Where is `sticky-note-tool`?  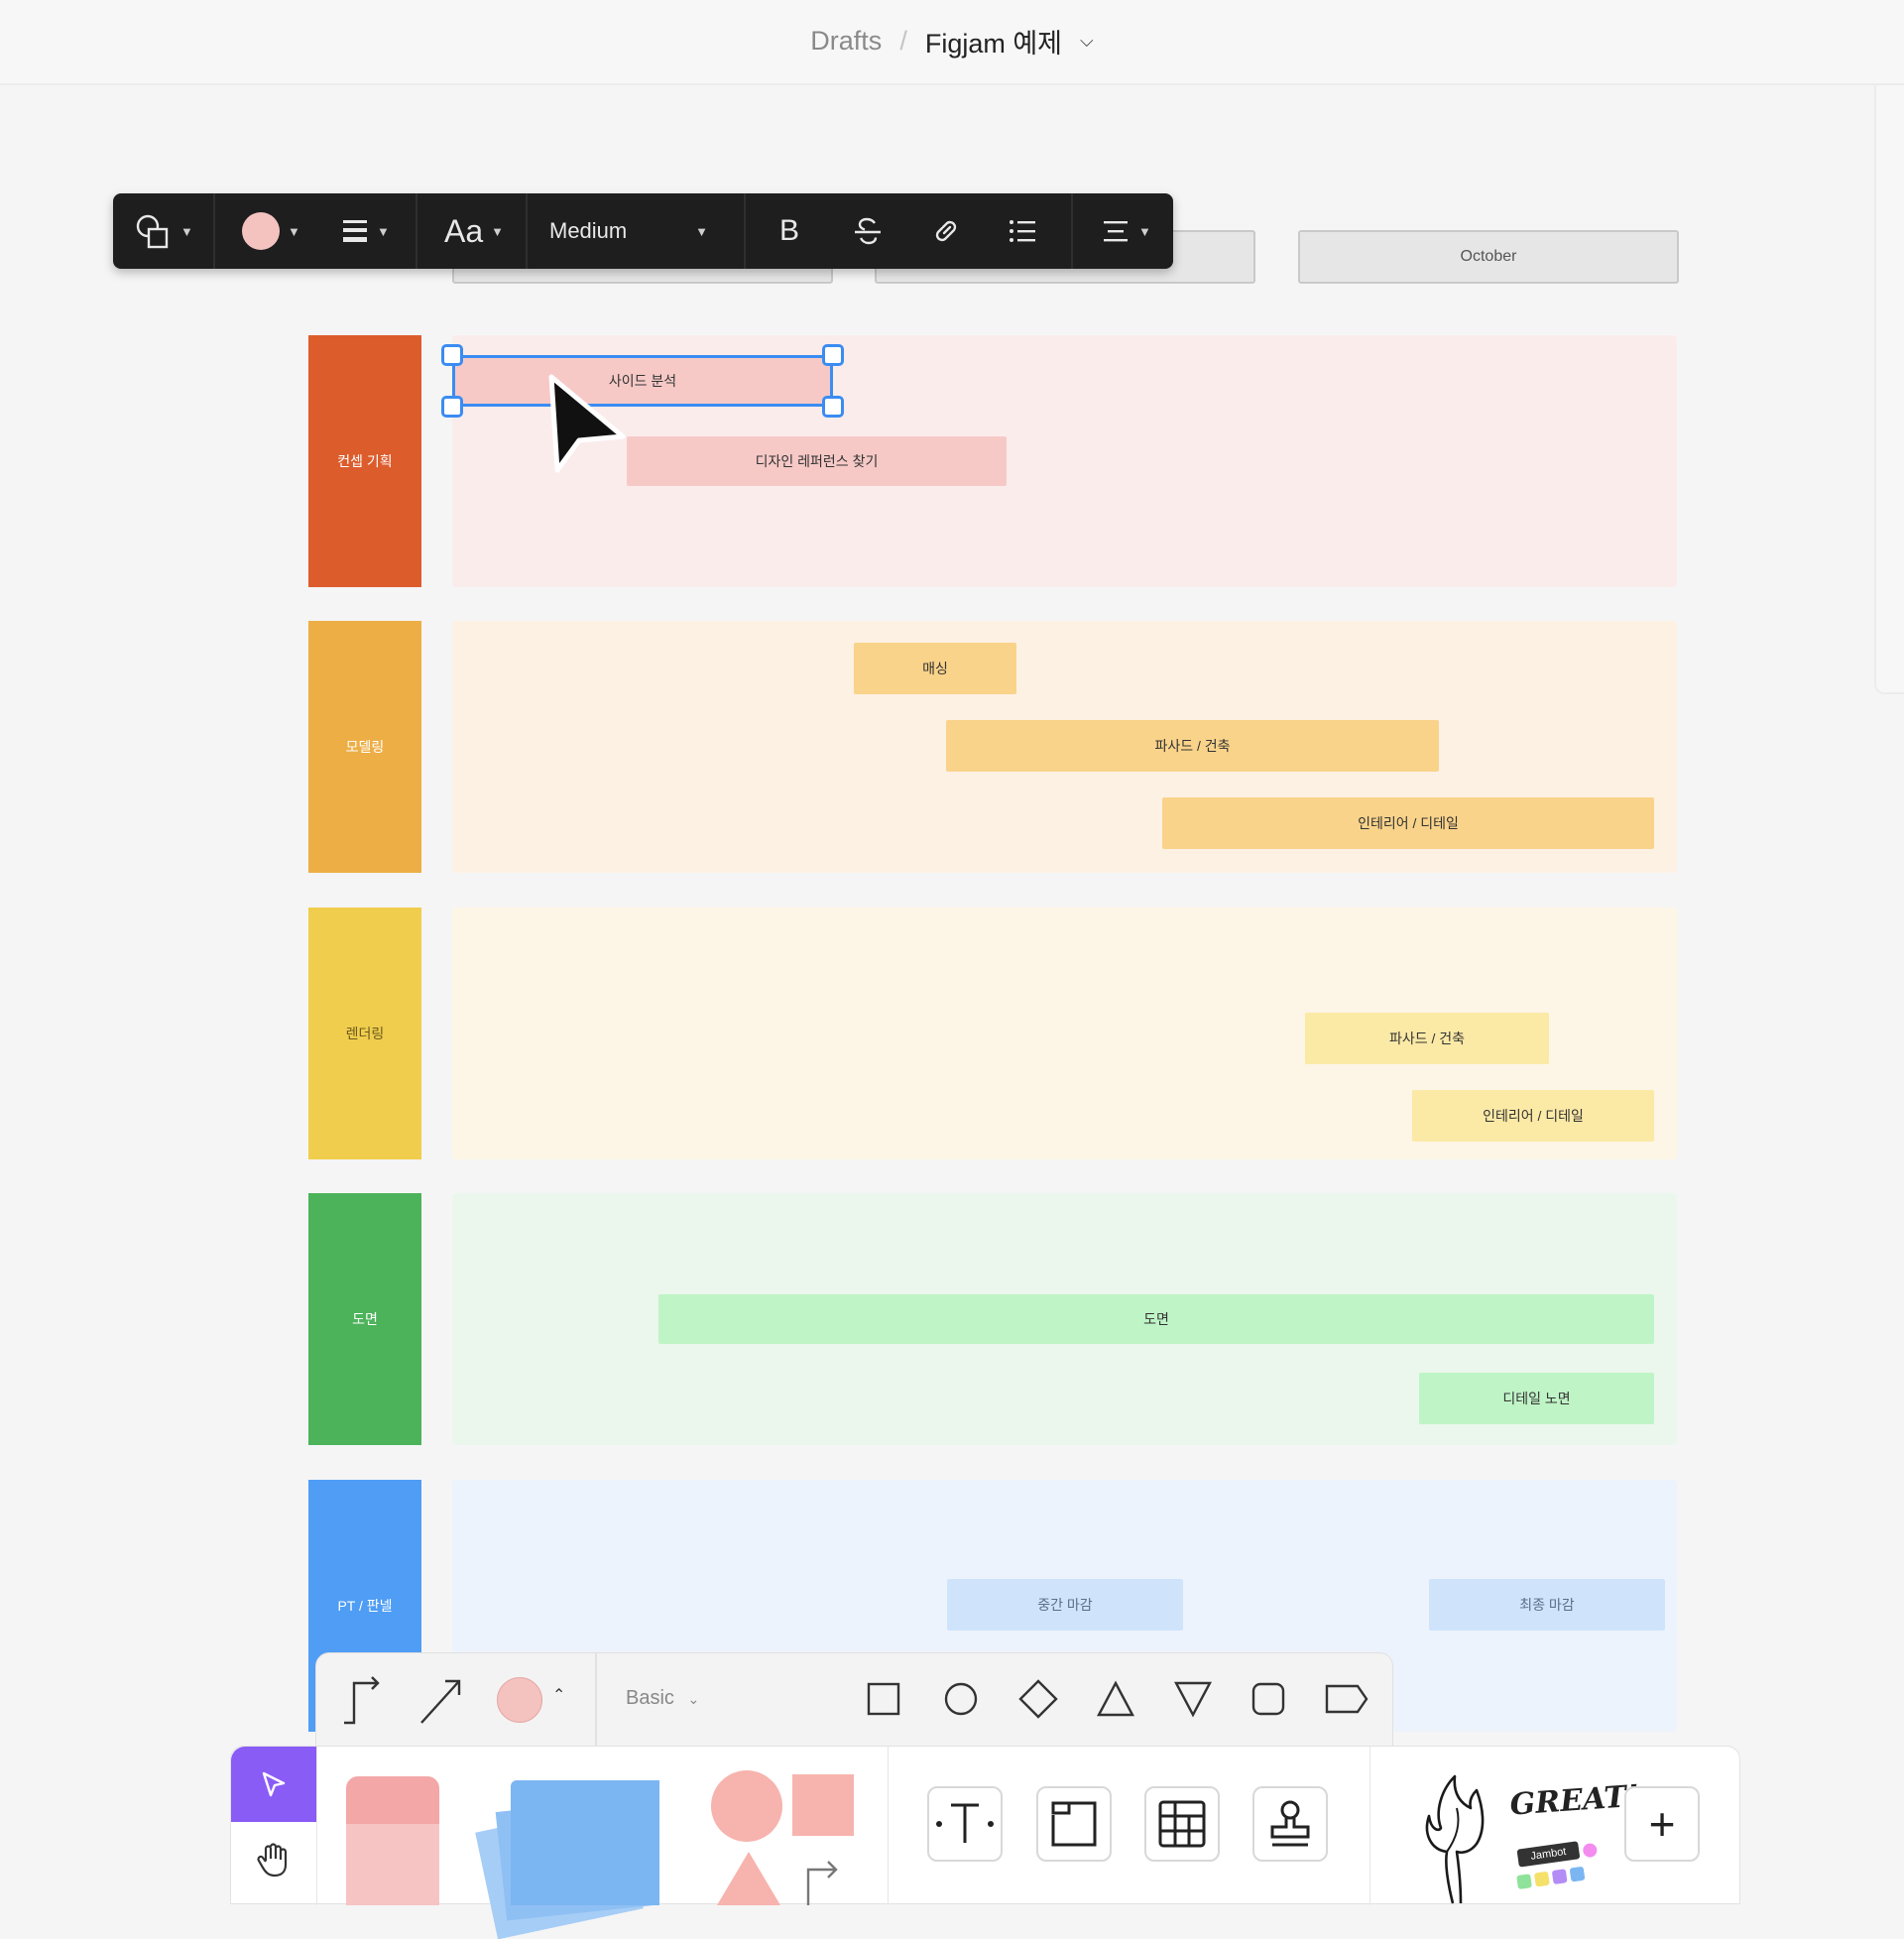
sticky-note-tool is located at coordinates (392, 1840).